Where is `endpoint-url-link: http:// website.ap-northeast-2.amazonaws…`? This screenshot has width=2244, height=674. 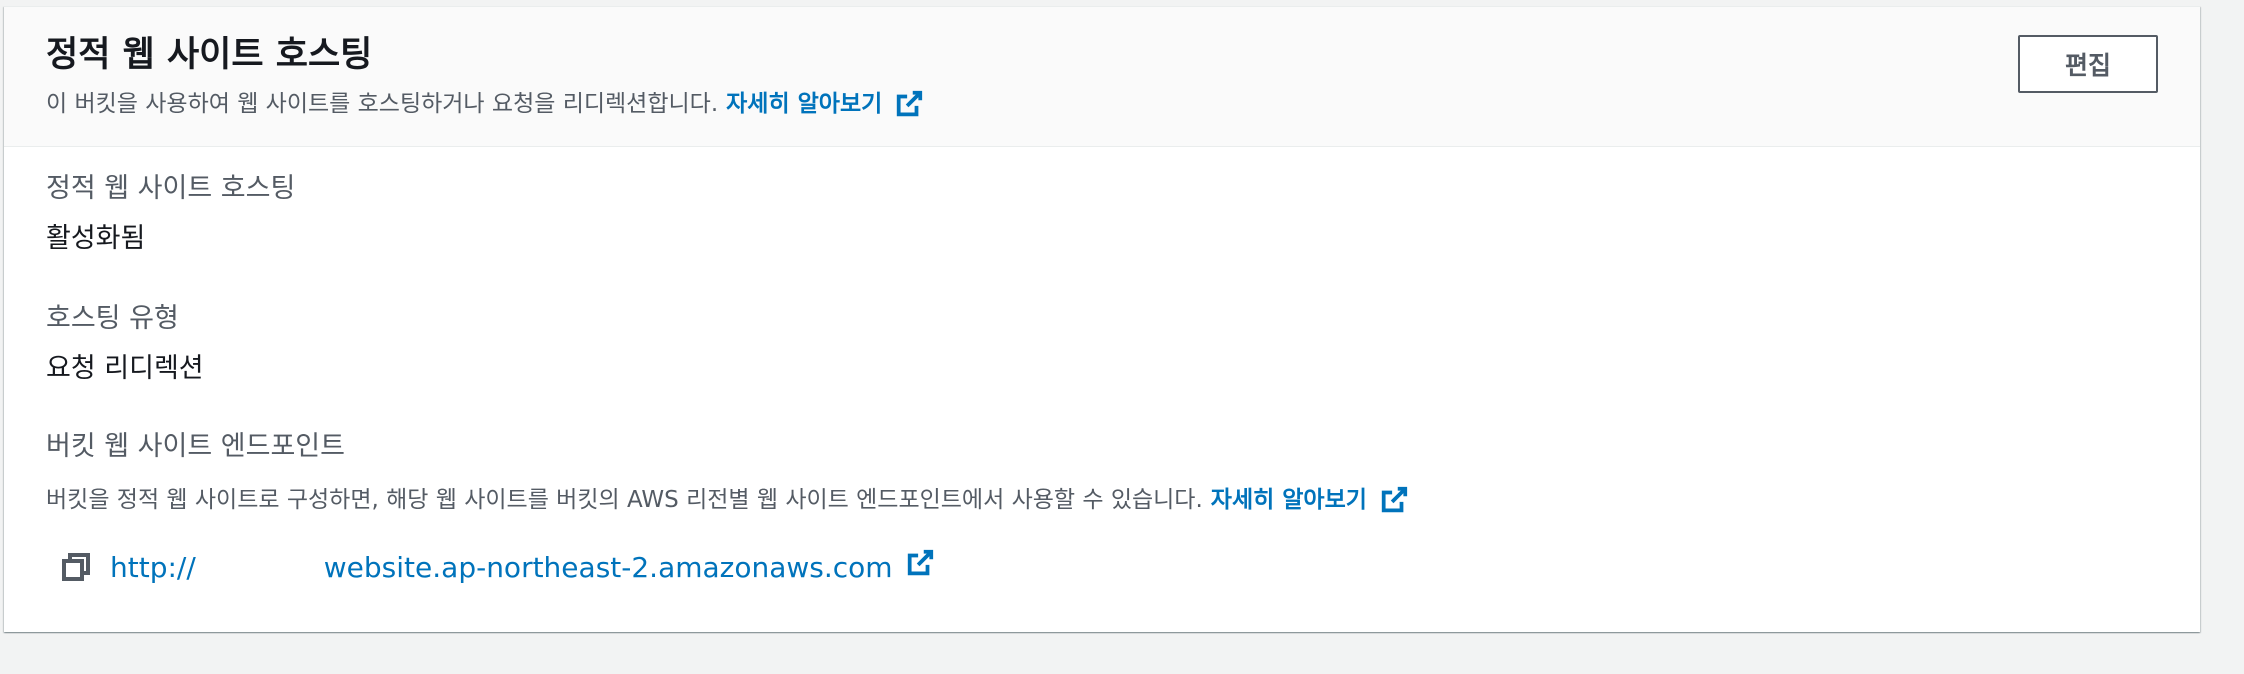
endpoint-url-link: http:// website.ap-northeast-2.amazonaws… is located at coordinates (522, 566).